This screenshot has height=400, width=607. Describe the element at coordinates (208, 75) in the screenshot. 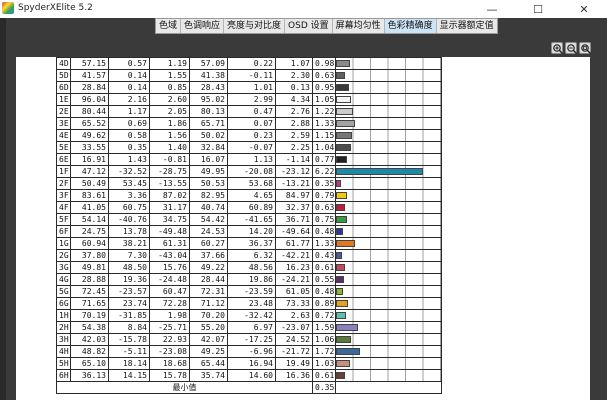

I see `value-cell: 41.38` at that location.